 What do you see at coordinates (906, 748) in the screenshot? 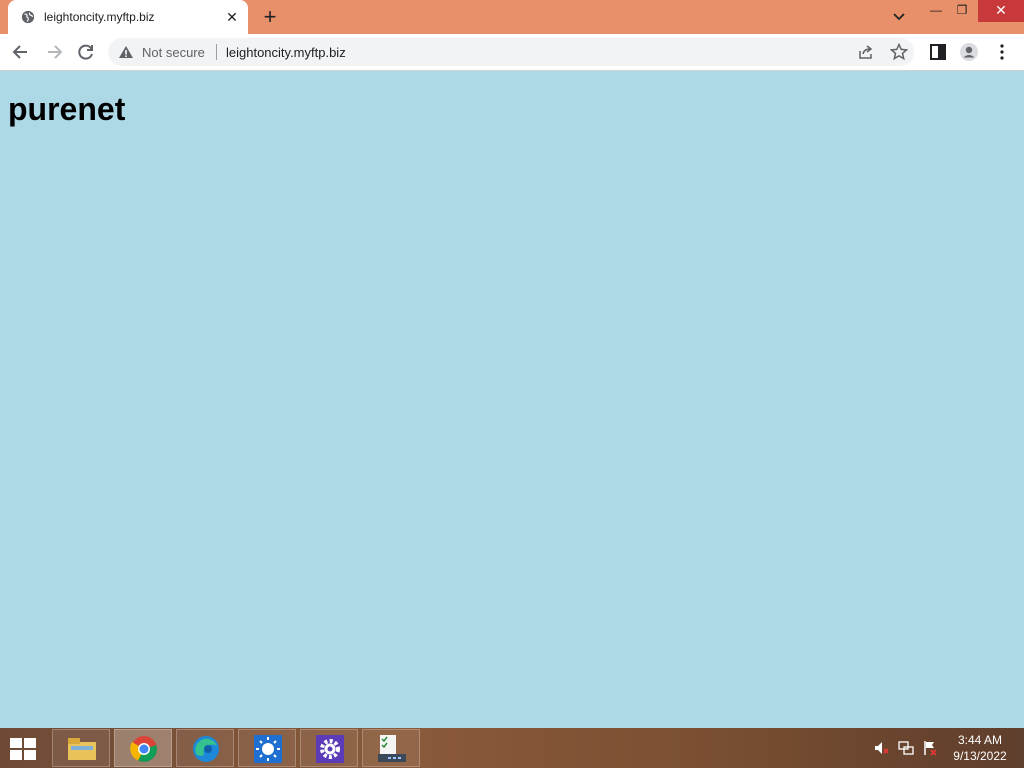
I see `network-icon` at bounding box center [906, 748].